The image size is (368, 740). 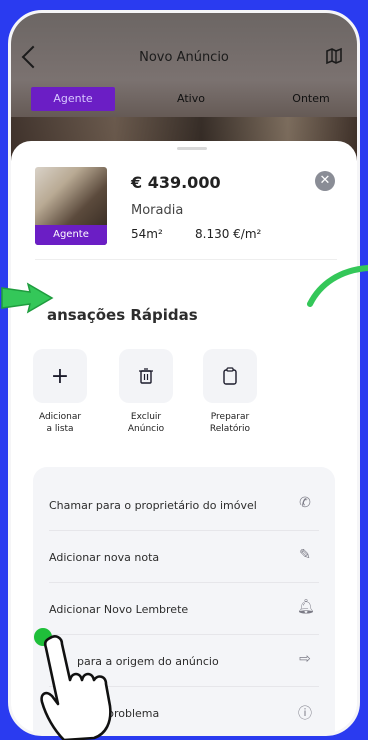 I want to click on quick-delete-listing: Excluir Anúncio, so click(x=146, y=392).